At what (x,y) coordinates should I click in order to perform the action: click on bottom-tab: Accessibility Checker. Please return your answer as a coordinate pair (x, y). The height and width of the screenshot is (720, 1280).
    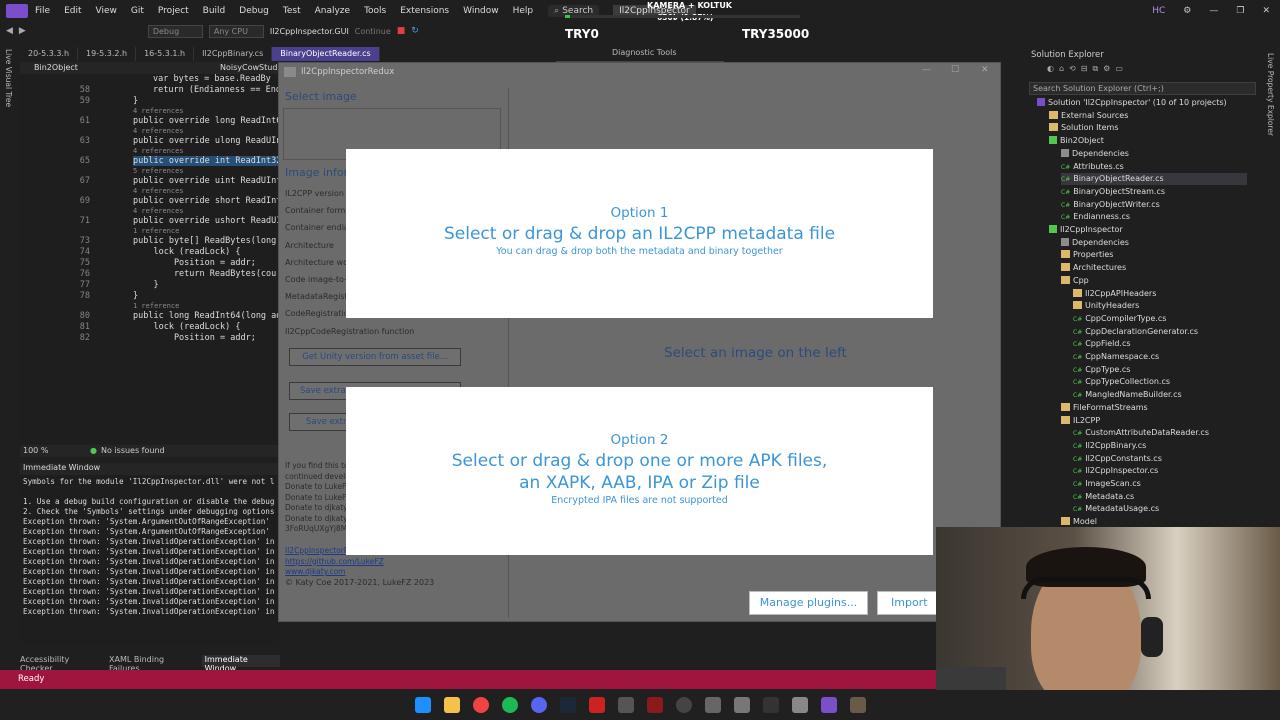
    Looking at the image, I should click on (59, 664).